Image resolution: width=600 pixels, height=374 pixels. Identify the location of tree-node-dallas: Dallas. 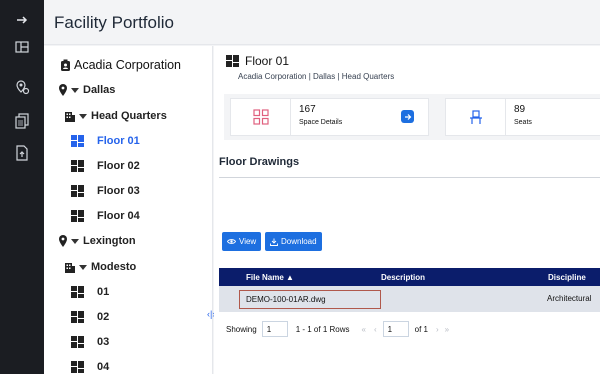
(86, 90).